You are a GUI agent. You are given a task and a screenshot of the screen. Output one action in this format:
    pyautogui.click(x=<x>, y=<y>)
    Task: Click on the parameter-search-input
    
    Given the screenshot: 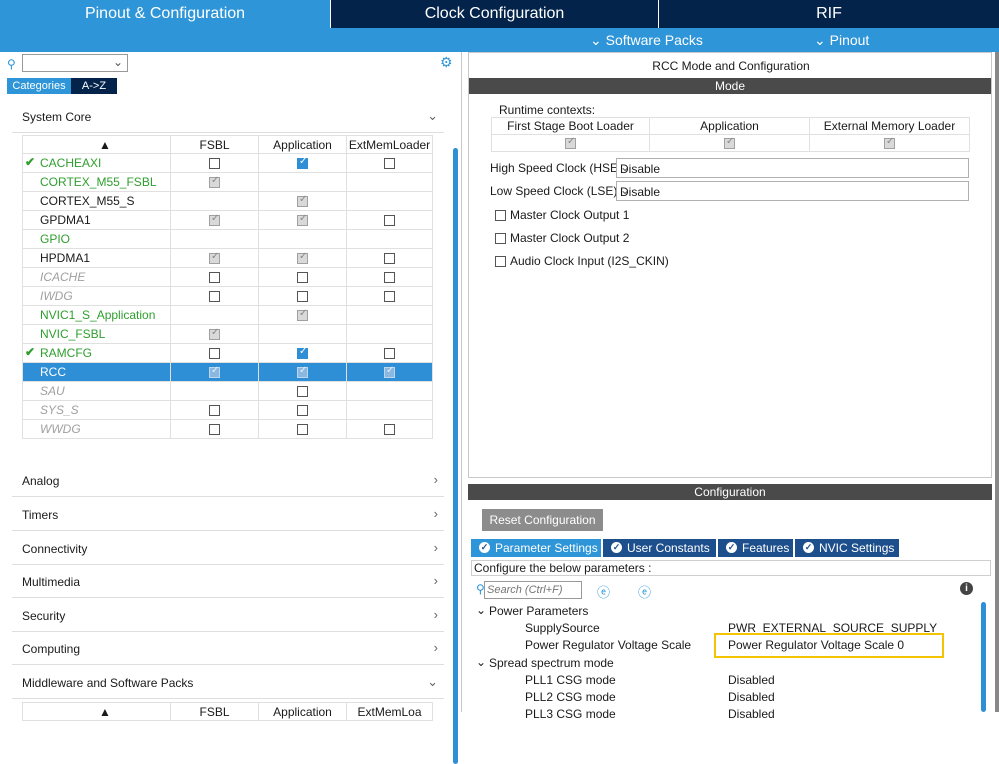 What is the action you would take?
    pyautogui.click(x=533, y=590)
    